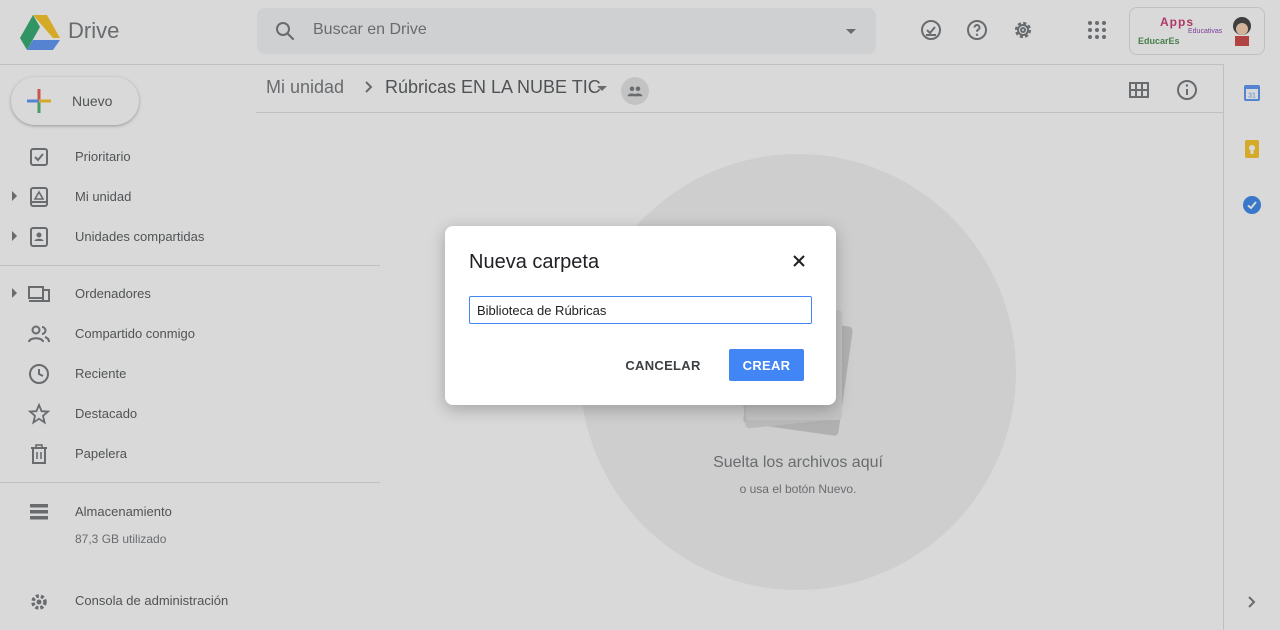 This screenshot has height=630, width=1280. I want to click on cancel-button: CANCELAR, so click(663, 365).